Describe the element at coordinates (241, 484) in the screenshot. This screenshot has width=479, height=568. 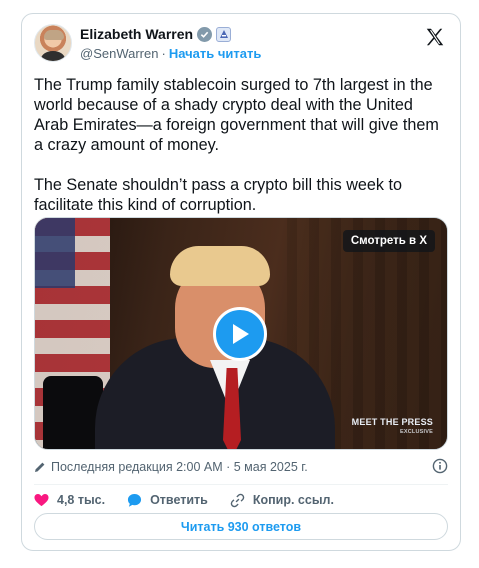
I see `divider` at that location.